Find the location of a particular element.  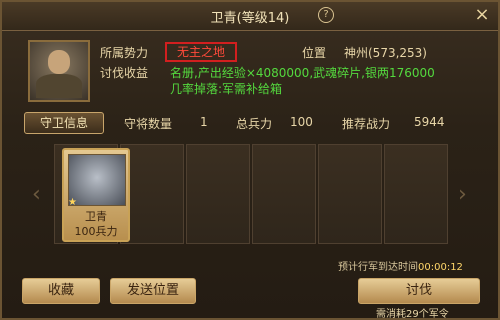

help-icon: ? is located at coordinates (326, 15).